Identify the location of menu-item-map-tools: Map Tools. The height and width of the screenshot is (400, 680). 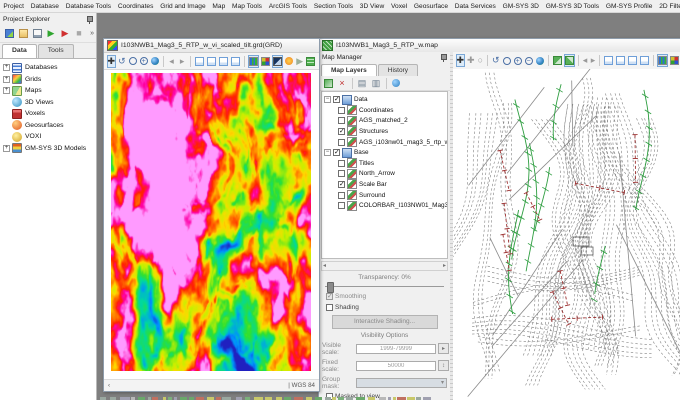
(247, 6).